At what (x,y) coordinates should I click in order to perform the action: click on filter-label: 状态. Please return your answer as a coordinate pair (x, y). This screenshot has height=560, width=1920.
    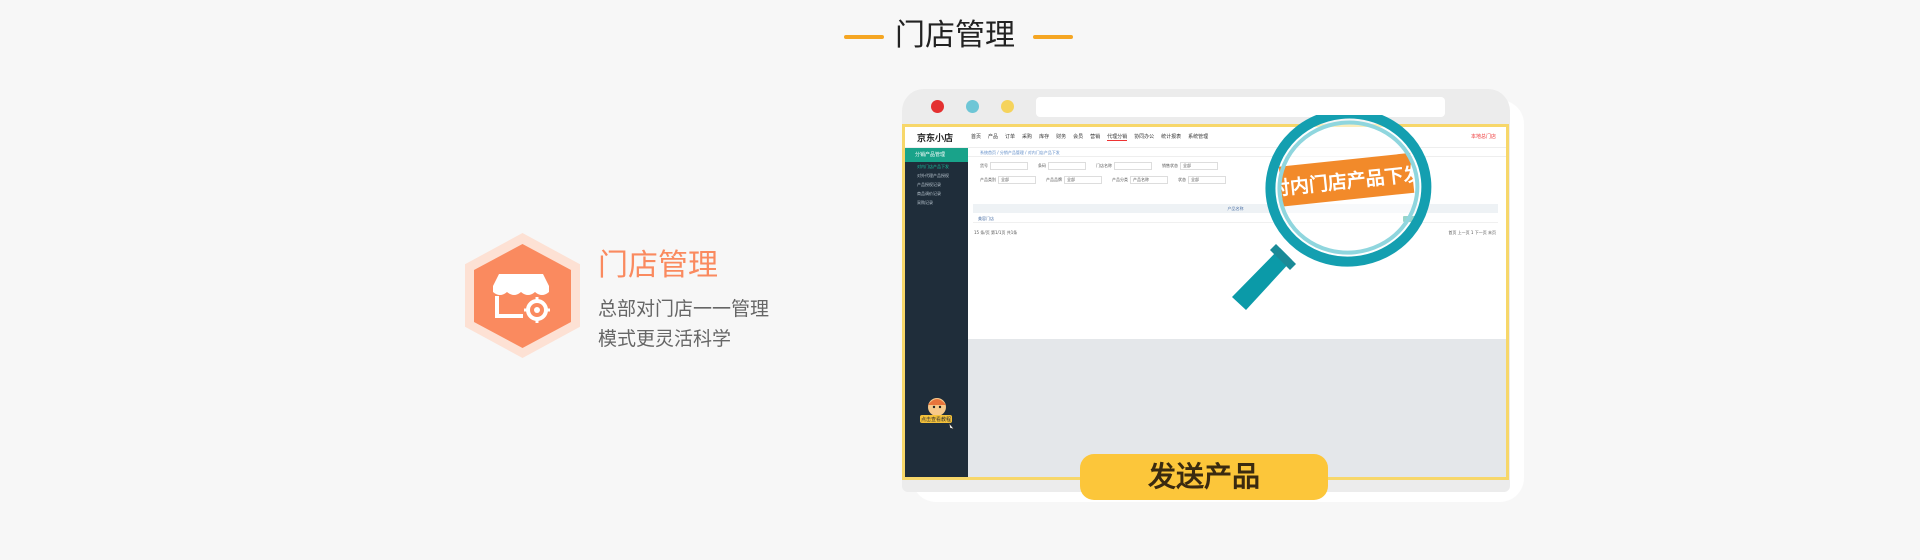
    Looking at the image, I should click on (1182, 179).